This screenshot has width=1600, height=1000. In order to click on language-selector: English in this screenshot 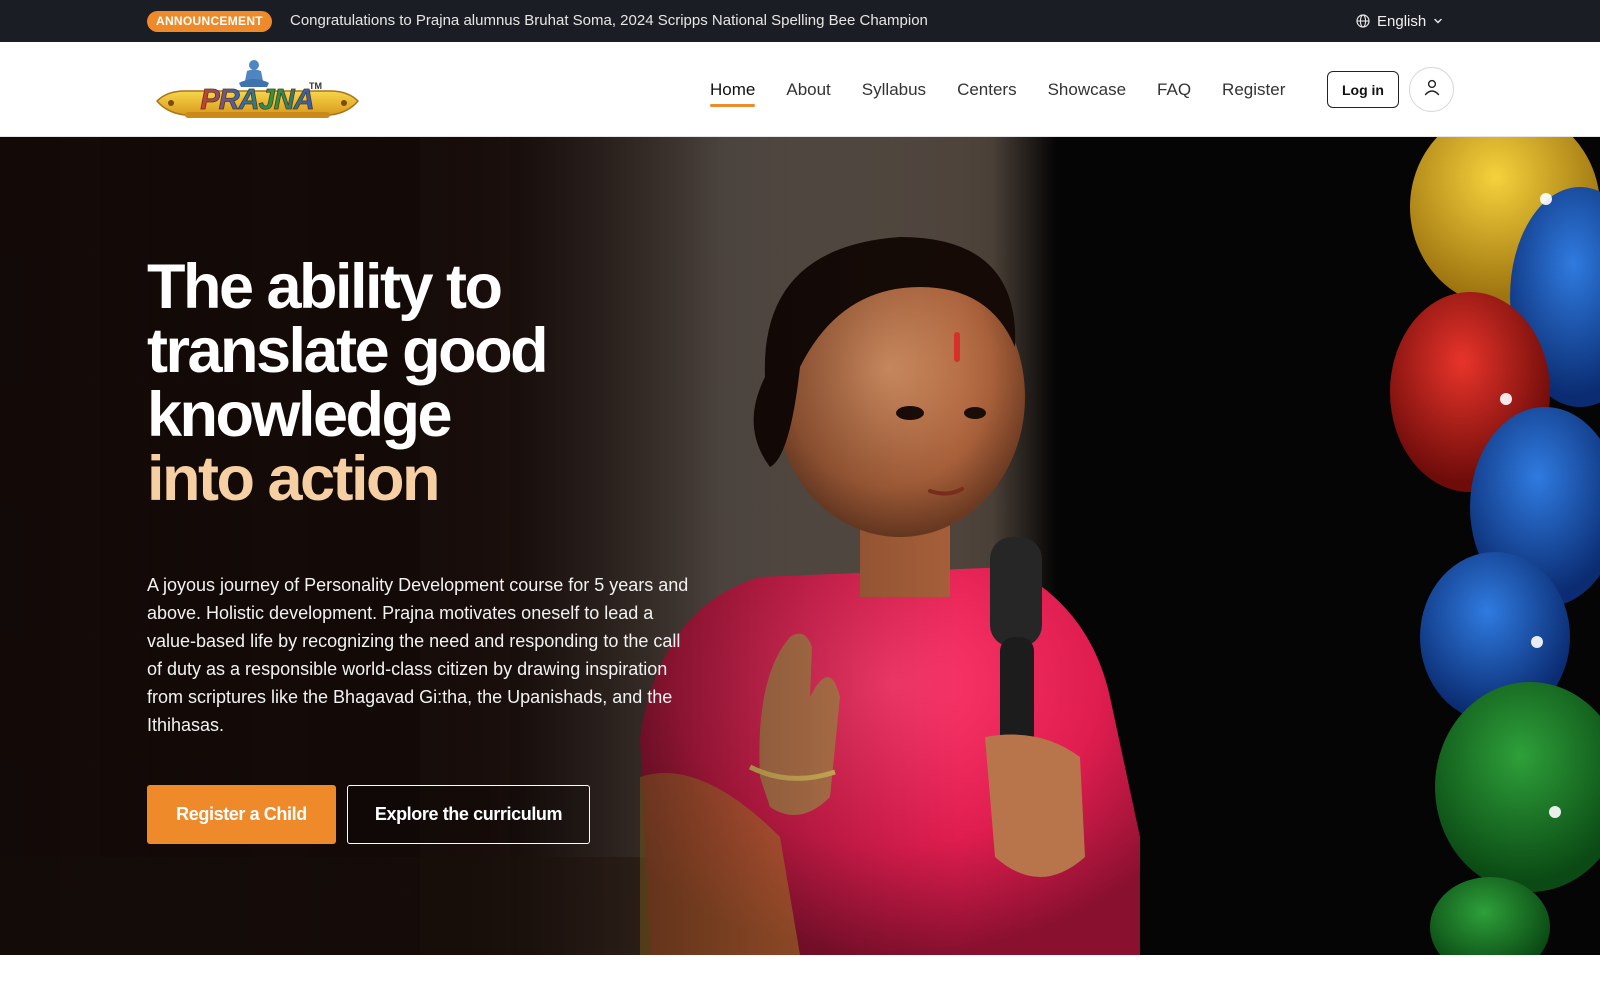, I will do `click(1399, 21)`.